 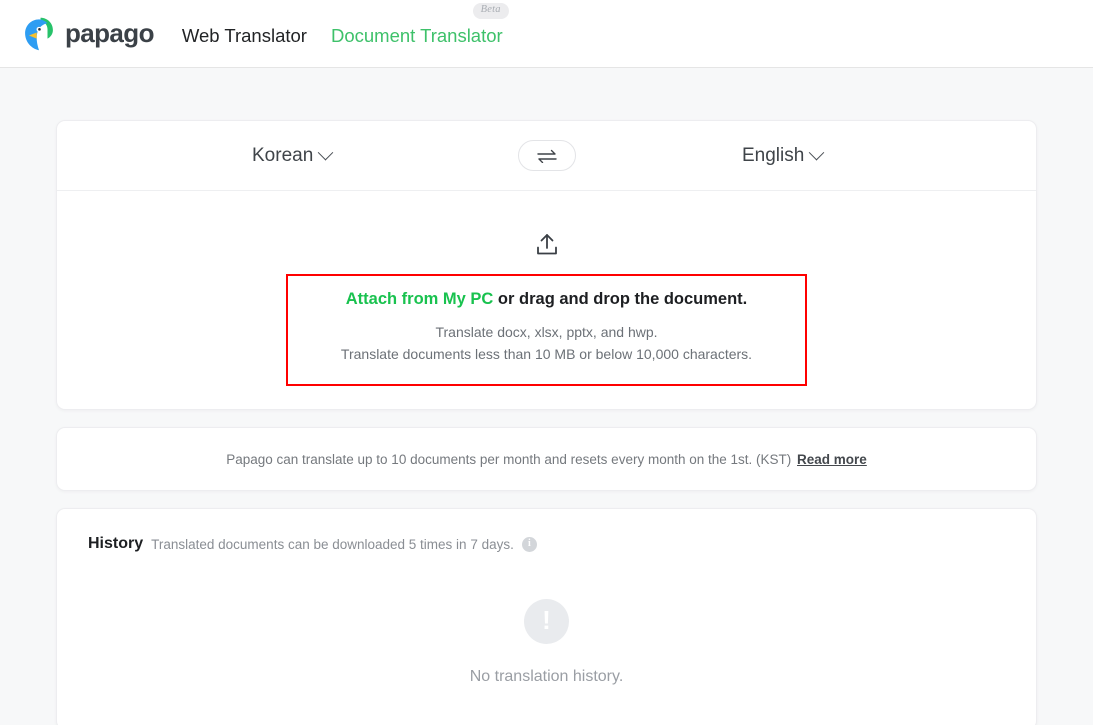 What do you see at coordinates (39, 33) in the screenshot?
I see `parrot-logo-icon` at bounding box center [39, 33].